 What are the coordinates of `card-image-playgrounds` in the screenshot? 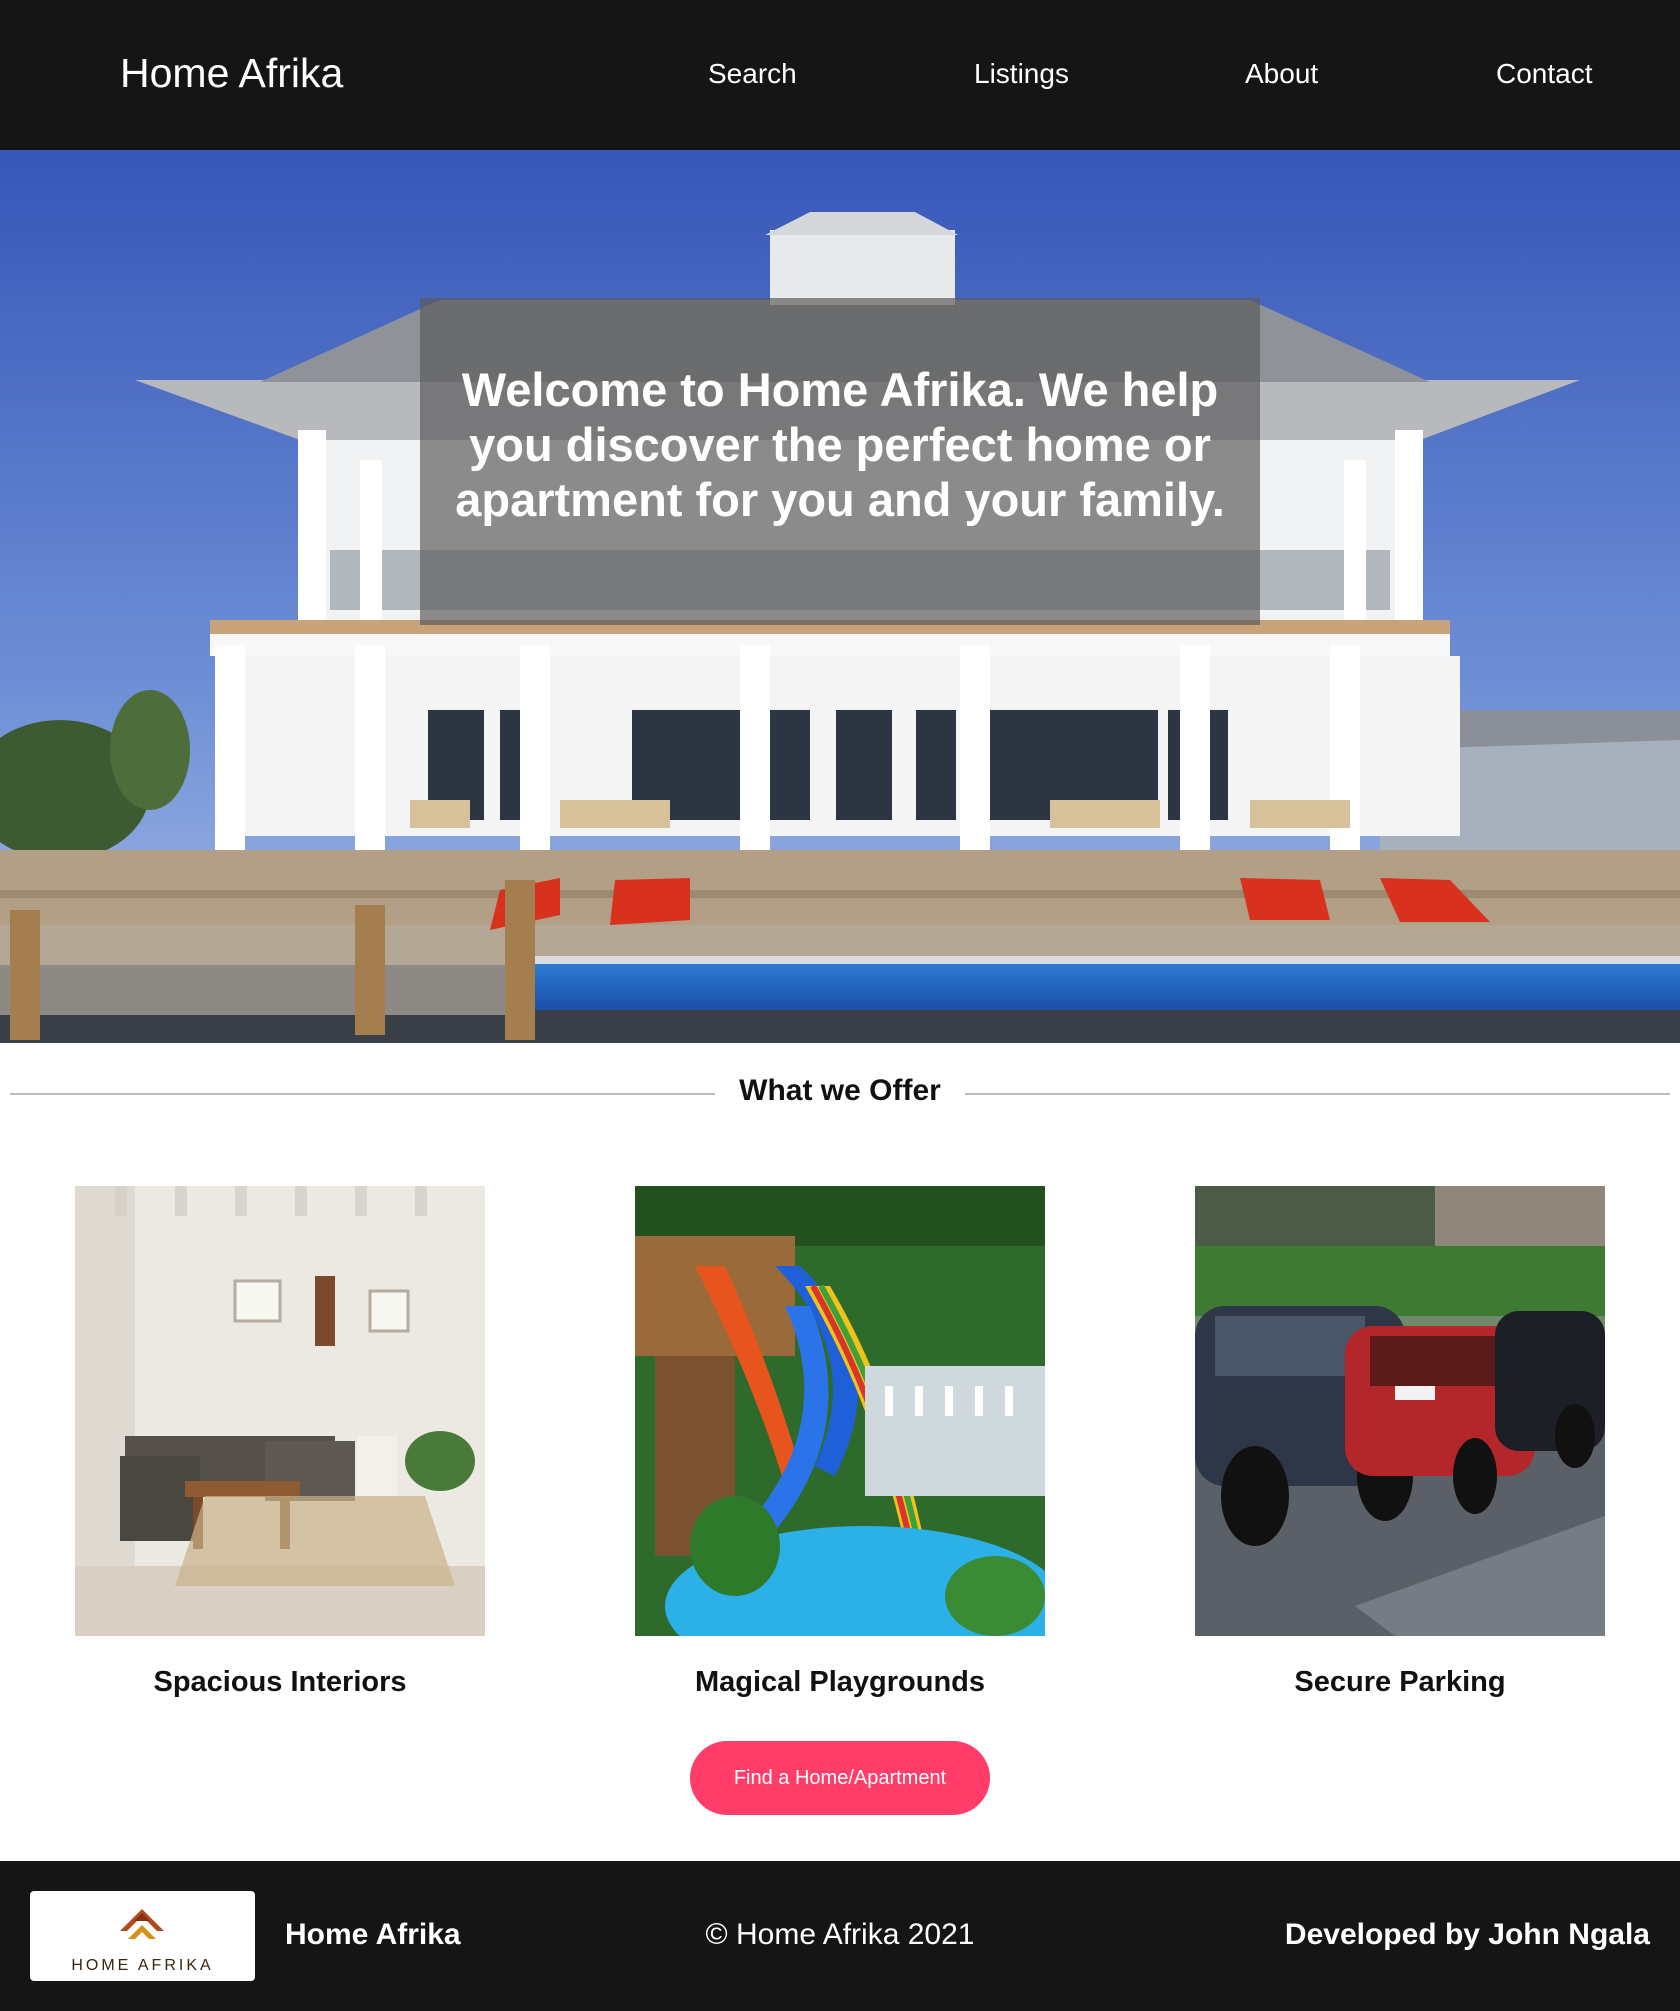 It's located at (840, 1411).